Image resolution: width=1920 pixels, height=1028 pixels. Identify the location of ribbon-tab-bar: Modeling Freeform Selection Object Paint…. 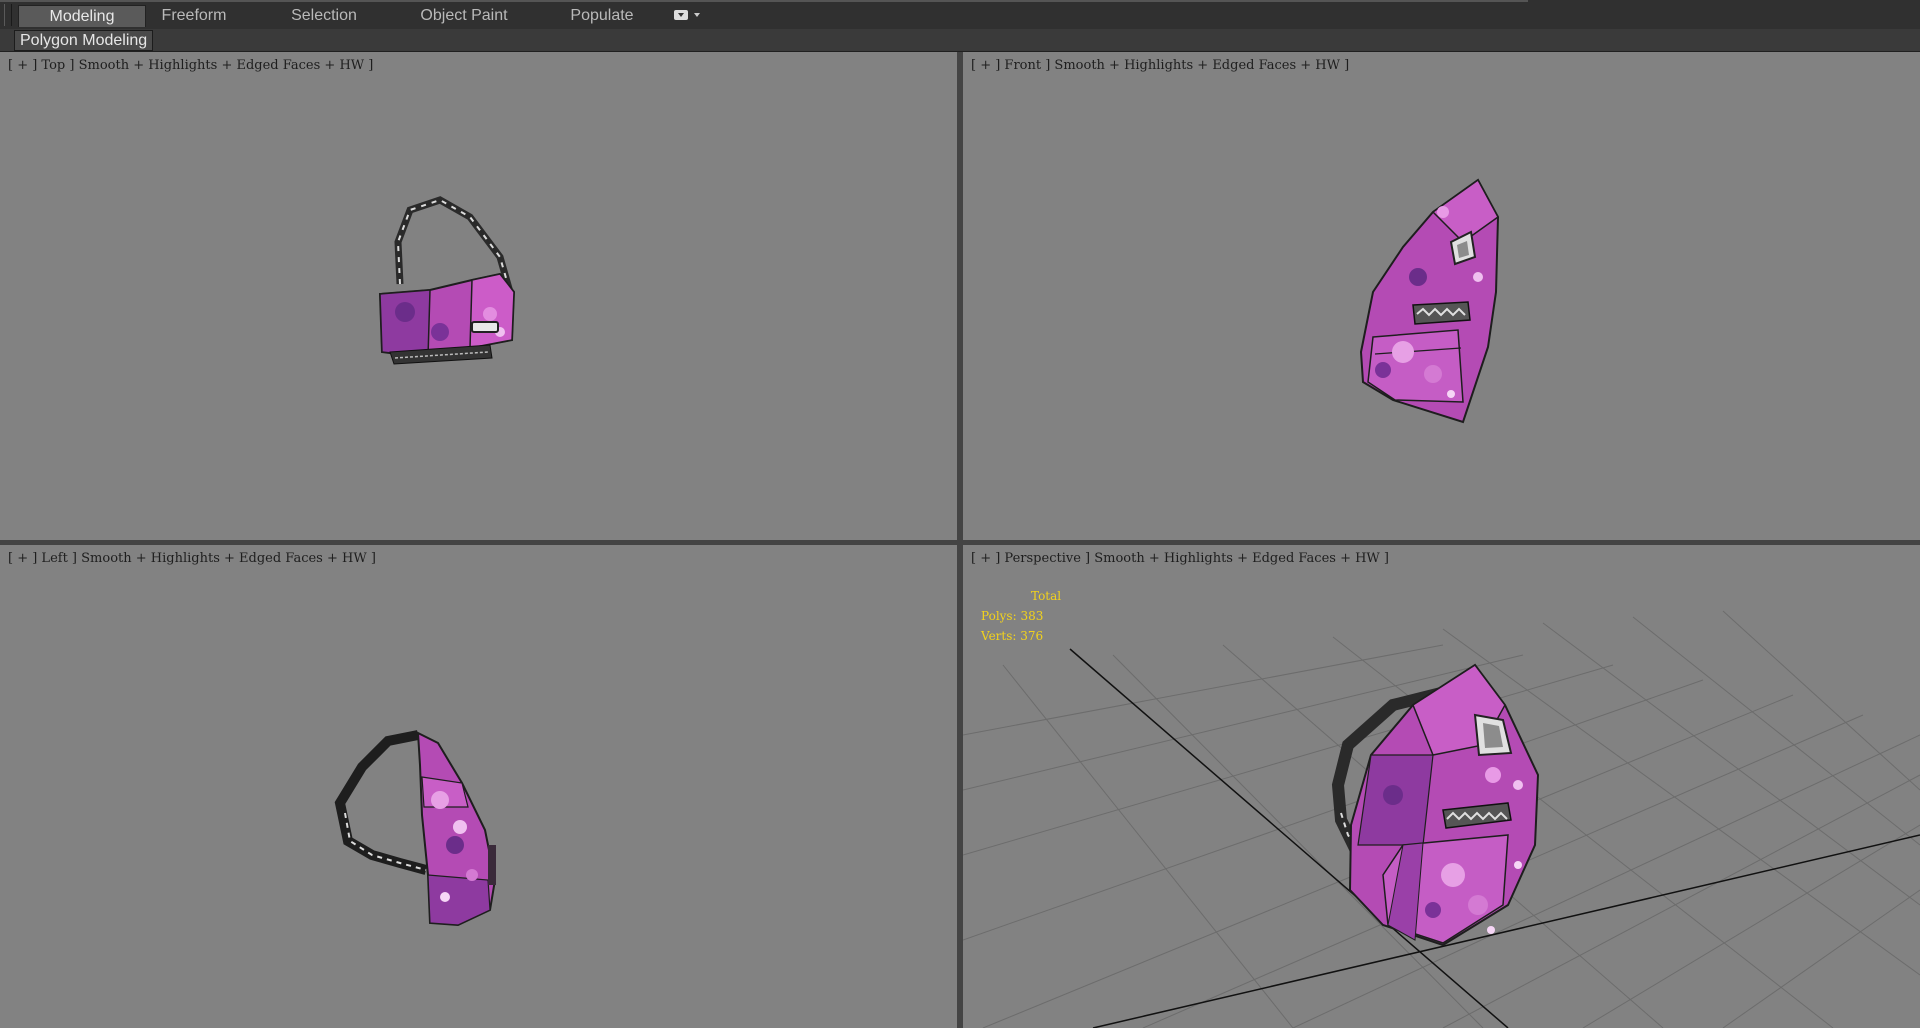
(960, 15).